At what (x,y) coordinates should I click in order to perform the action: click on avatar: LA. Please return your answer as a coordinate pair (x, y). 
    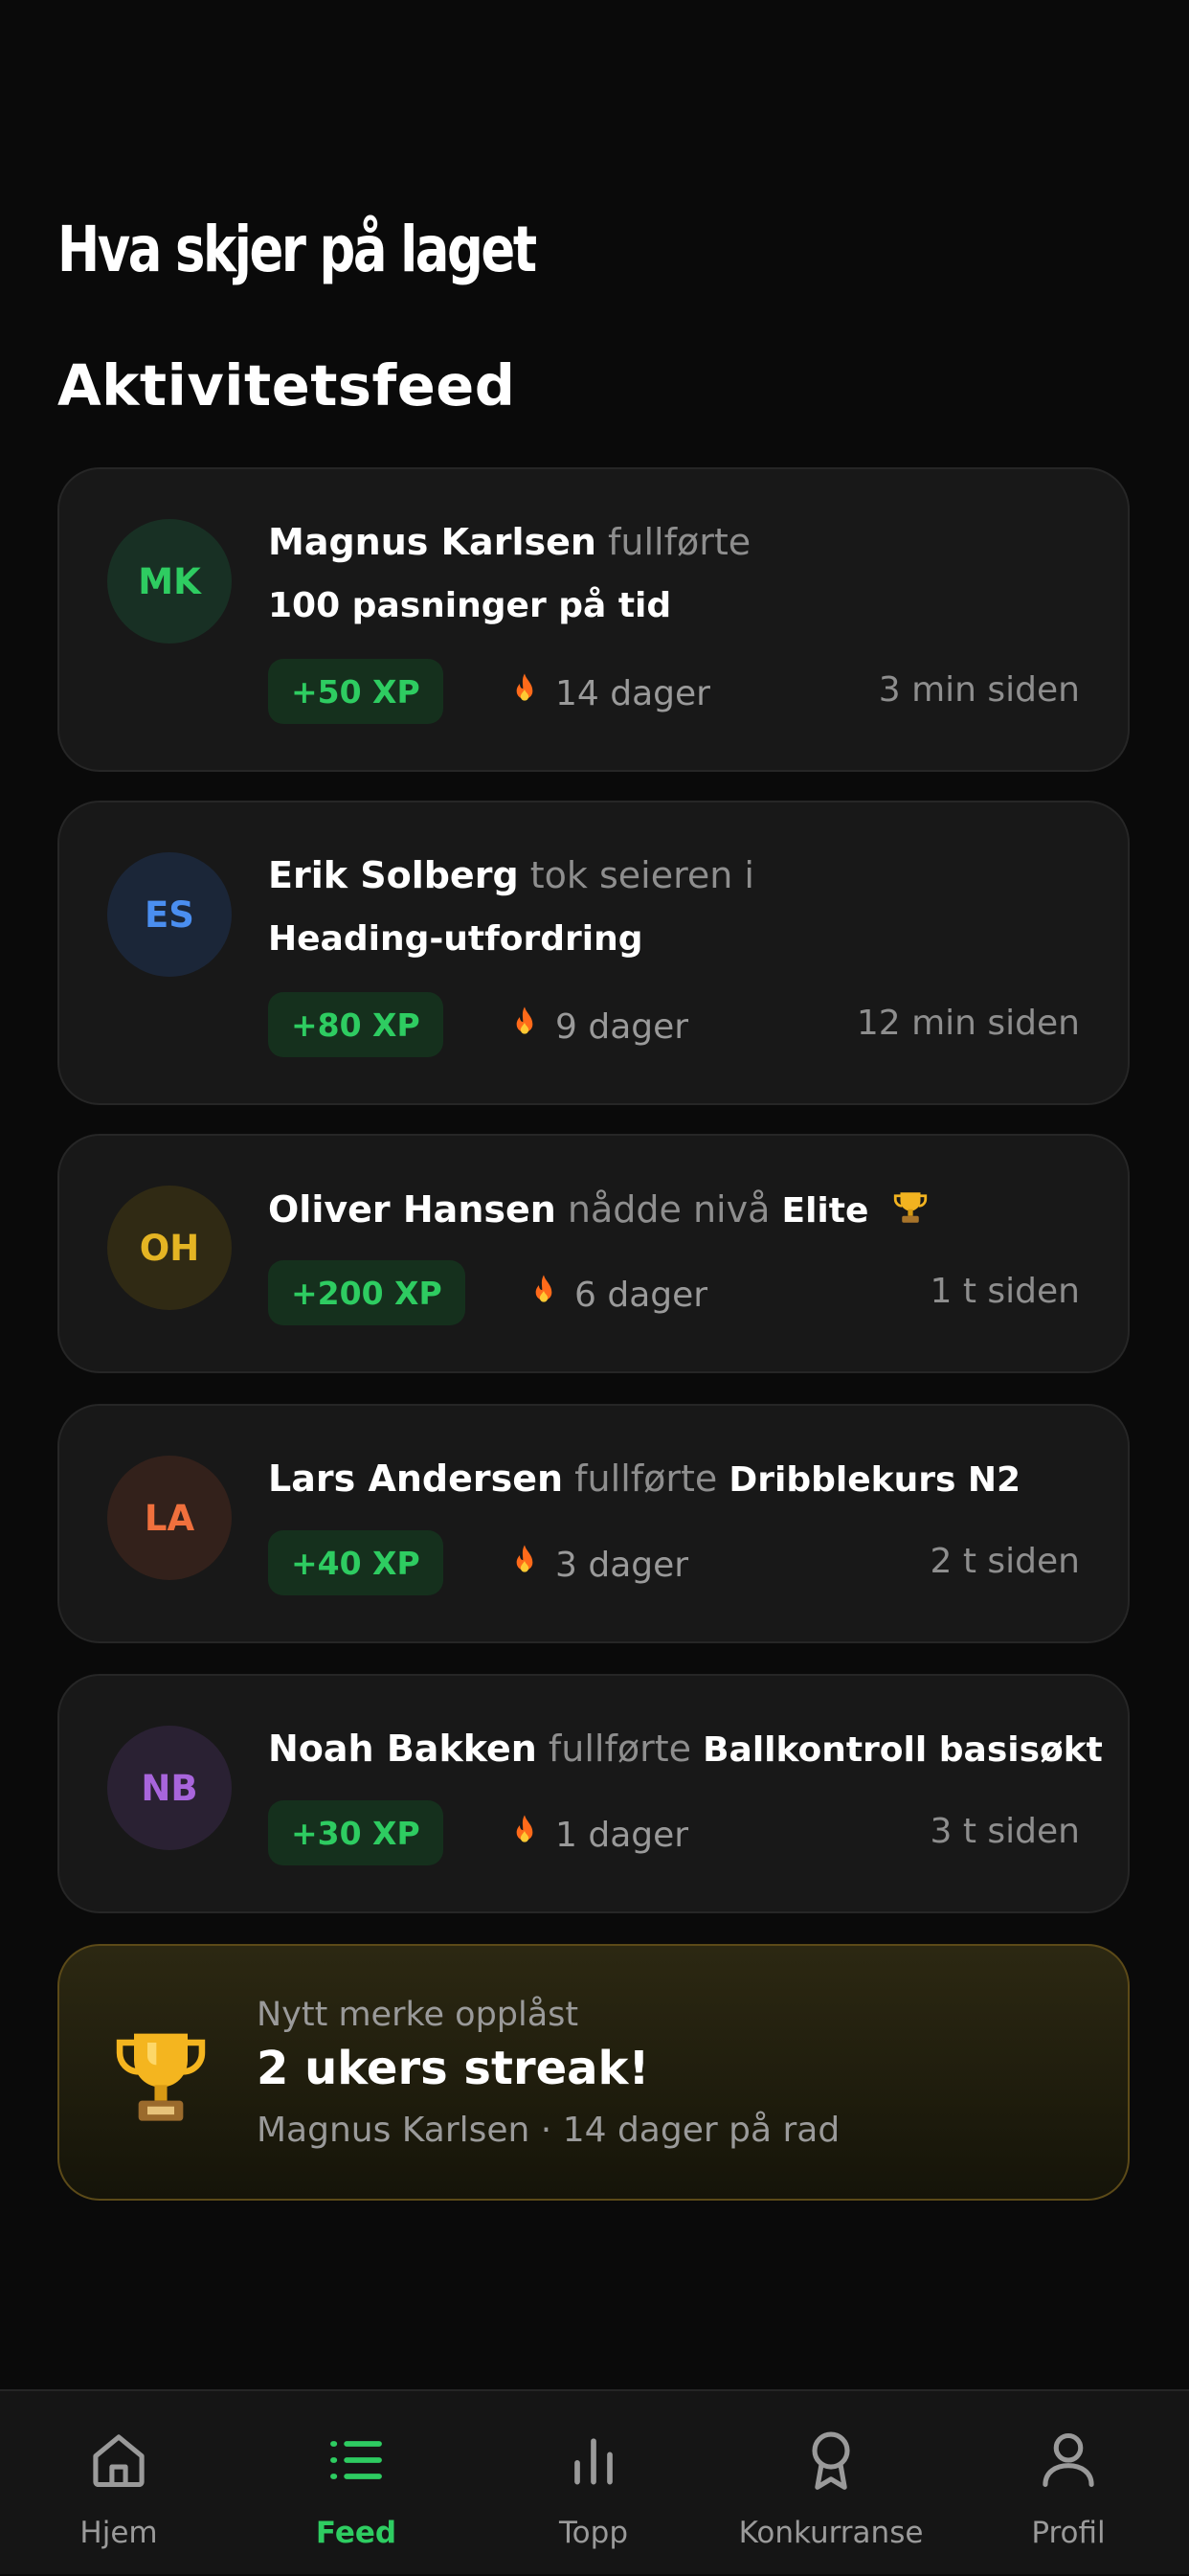
    Looking at the image, I should click on (169, 1518).